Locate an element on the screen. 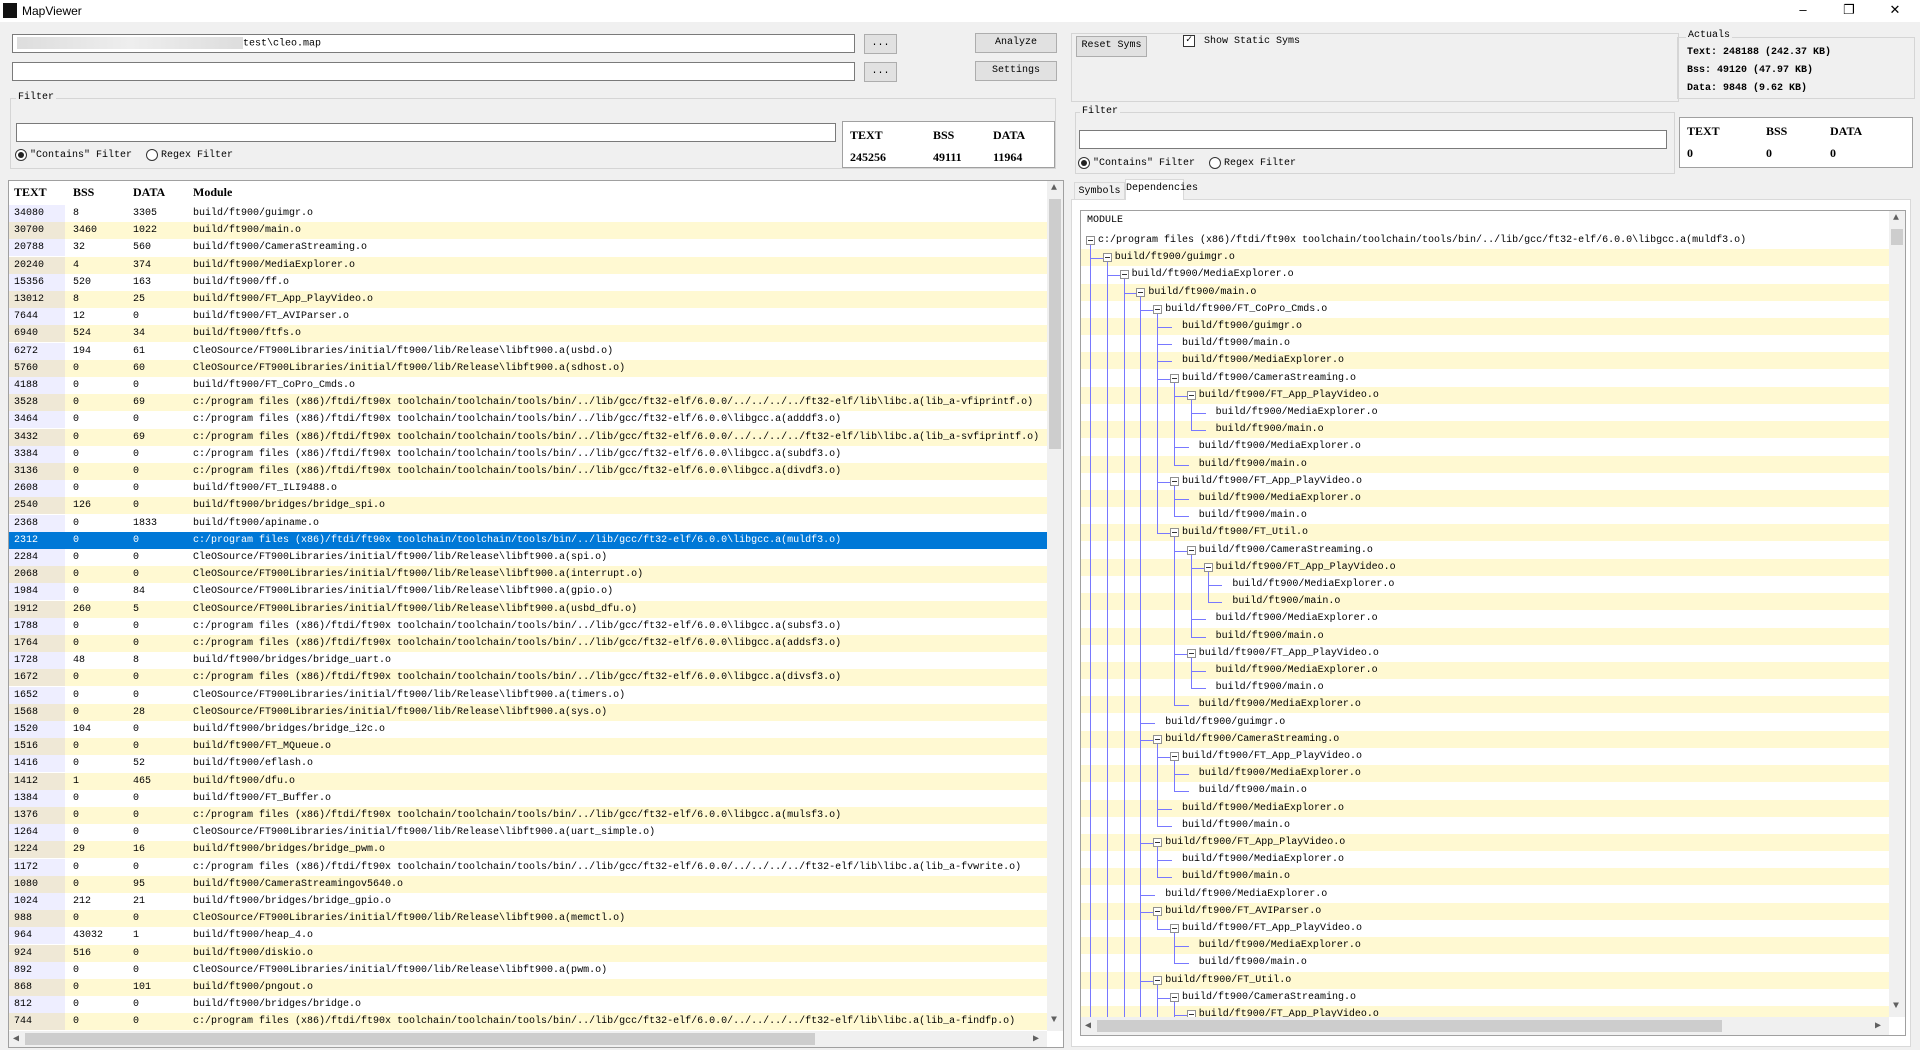 This screenshot has width=1920, height=1050. tab-dependencies: Dependencies is located at coordinates (1161, 189).